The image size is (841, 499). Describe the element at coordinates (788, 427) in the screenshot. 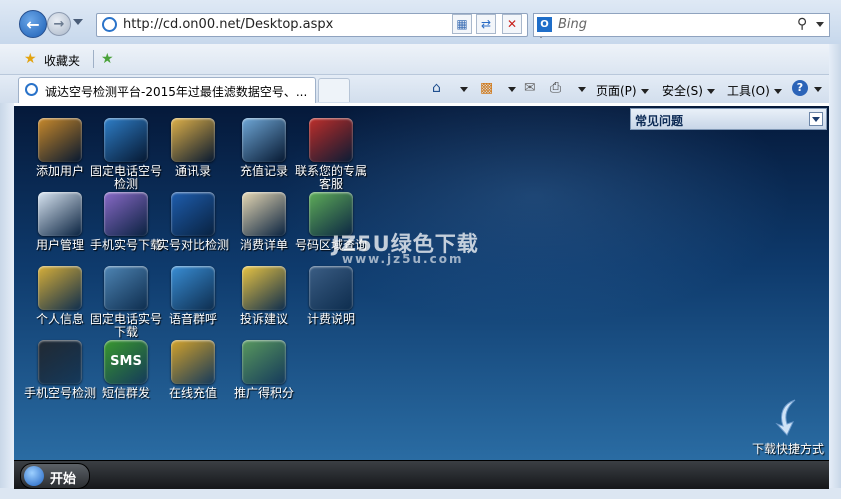

I see `download-shortcut: 下载快捷方式` at that location.